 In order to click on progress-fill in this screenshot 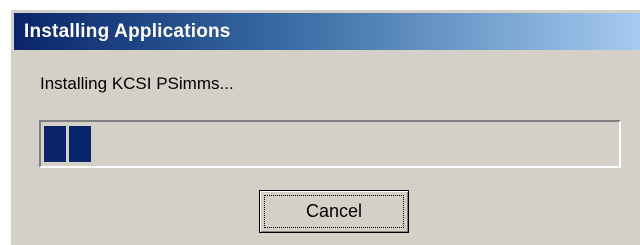, I will do `click(330, 144)`.